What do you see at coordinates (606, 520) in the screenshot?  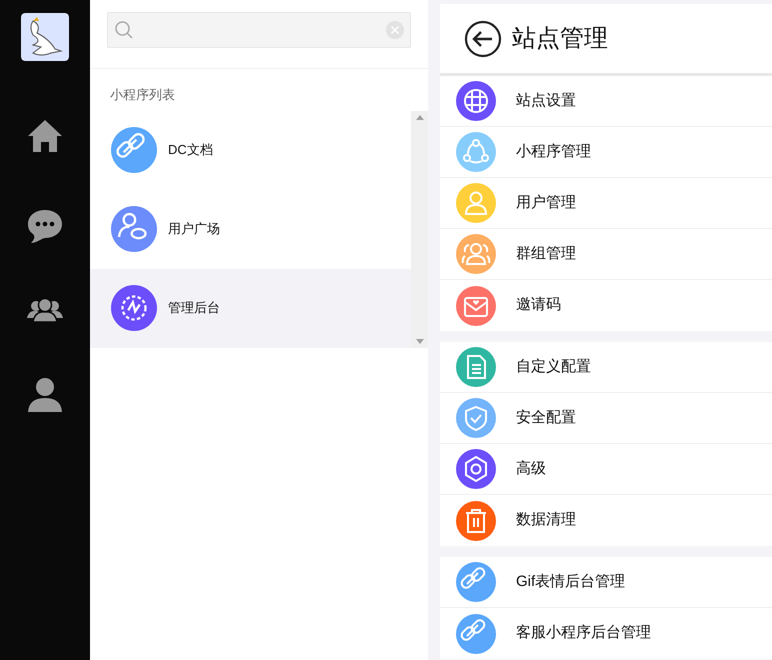 I see `menu-item: 数据清理` at bounding box center [606, 520].